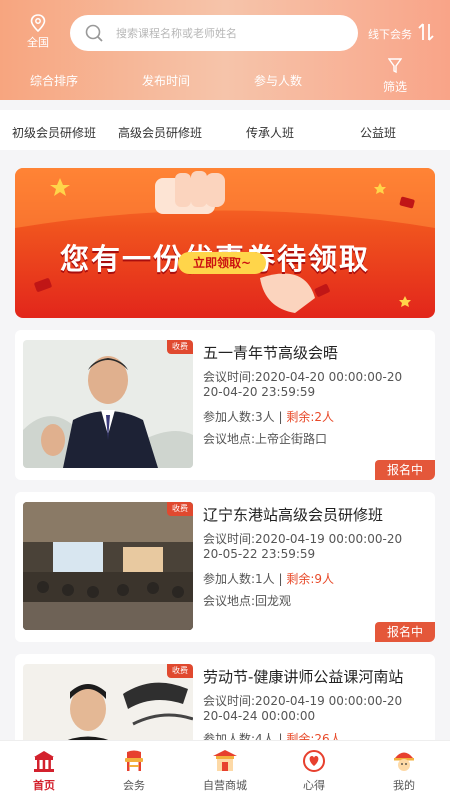  What do you see at coordinates (134, 760) in the screenshot?
I see `meeting-icon` at bounding box center [134, 760].